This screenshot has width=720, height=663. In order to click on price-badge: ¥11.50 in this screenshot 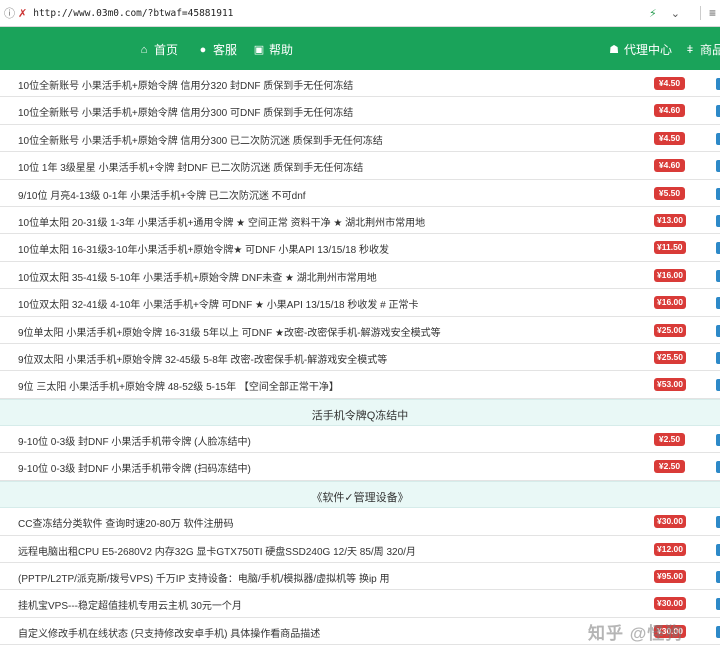, I will do `click(670, 248)`.